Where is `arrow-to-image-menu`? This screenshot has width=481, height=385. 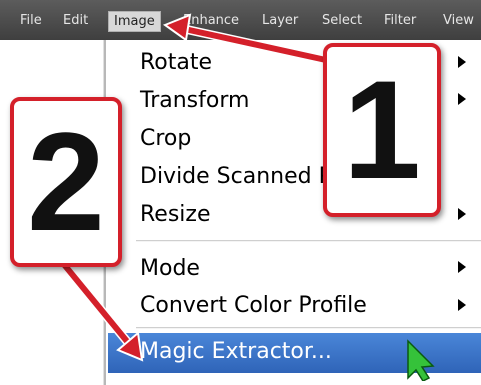 arrow-to-image-menu is located at coordinates (249, 40).